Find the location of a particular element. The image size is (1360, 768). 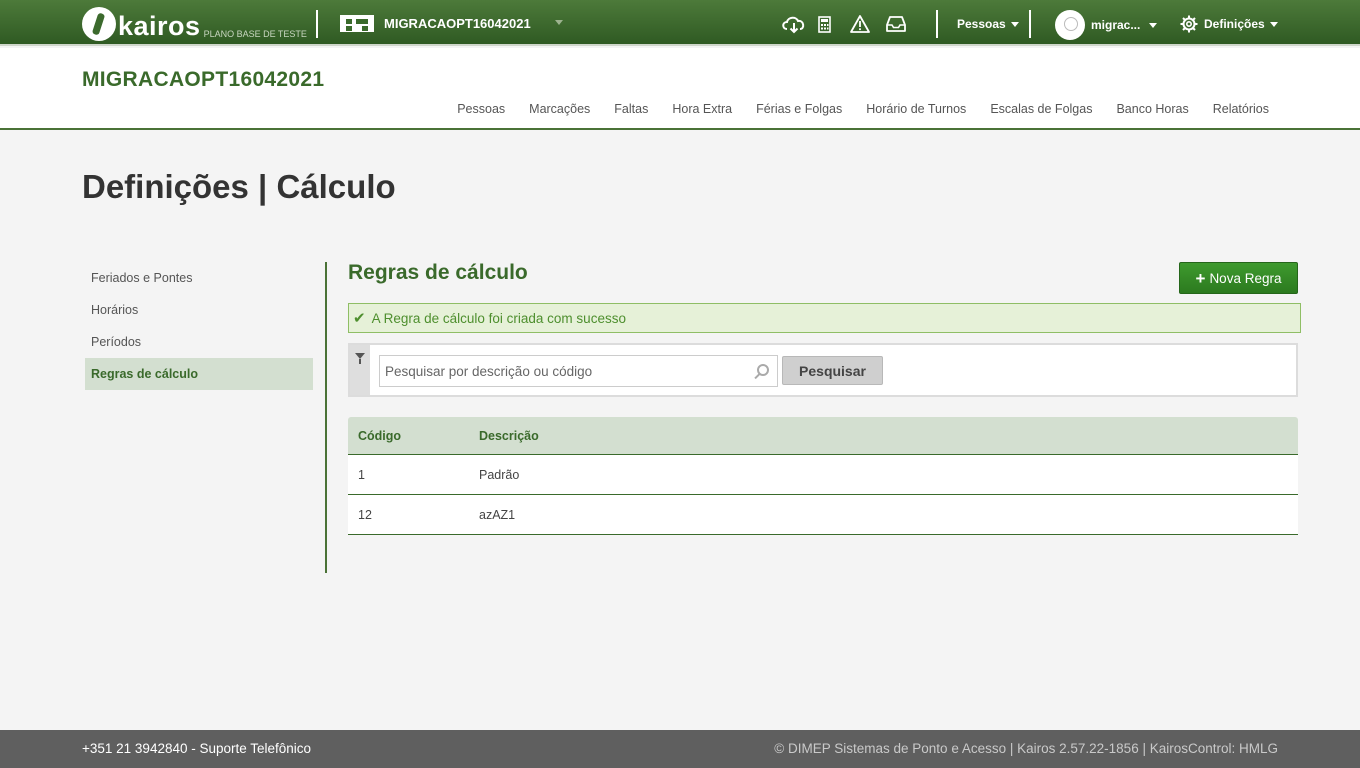

company-selector: MIGRACAOPT16042021 is located at coordinates (435, 23).